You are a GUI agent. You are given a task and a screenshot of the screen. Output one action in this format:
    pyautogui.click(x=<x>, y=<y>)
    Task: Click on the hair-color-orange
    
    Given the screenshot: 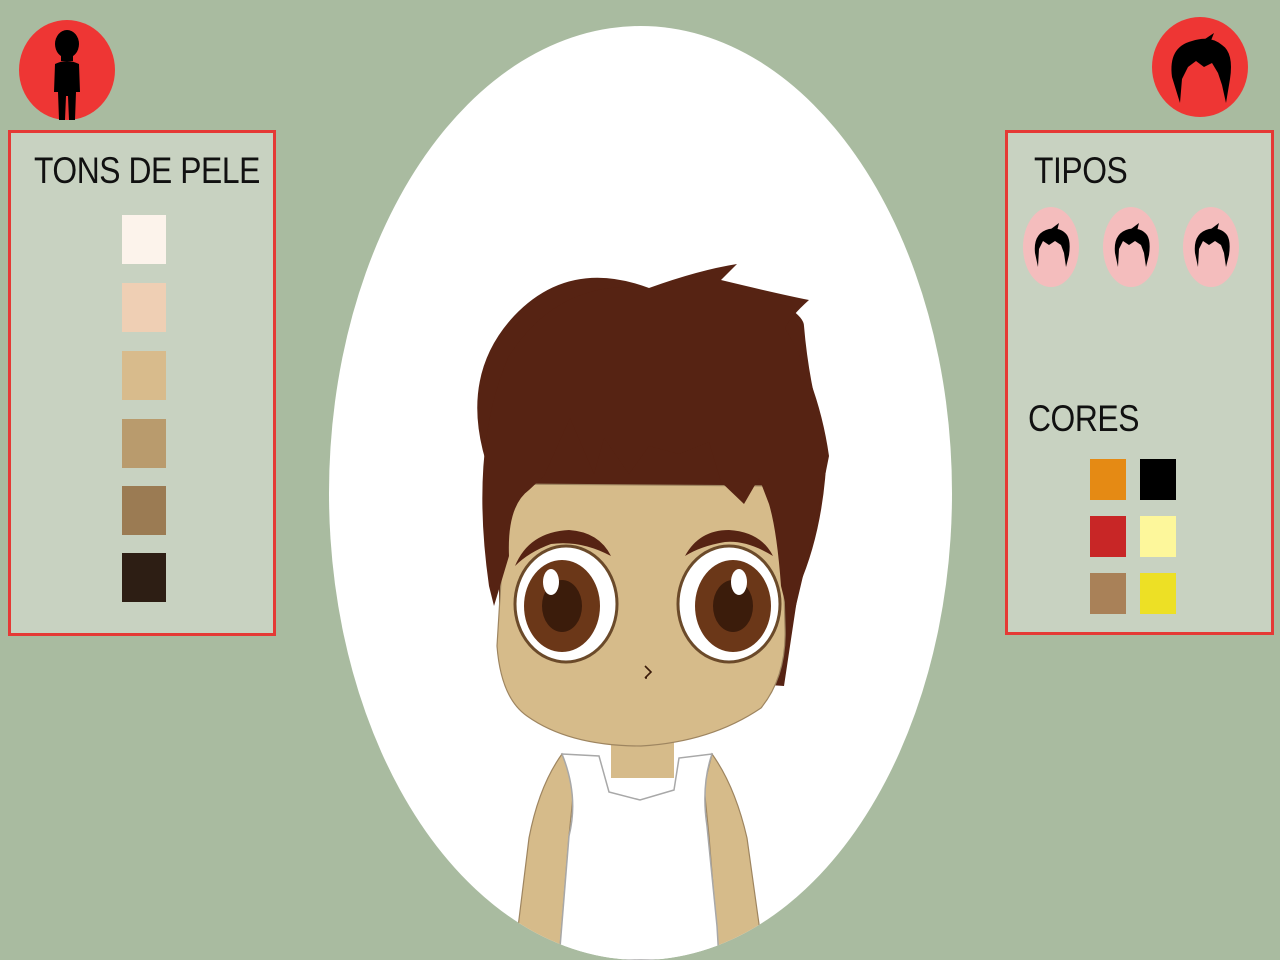 What is the action you would take?
    pyautogui.click(x=1108, y=479)
    